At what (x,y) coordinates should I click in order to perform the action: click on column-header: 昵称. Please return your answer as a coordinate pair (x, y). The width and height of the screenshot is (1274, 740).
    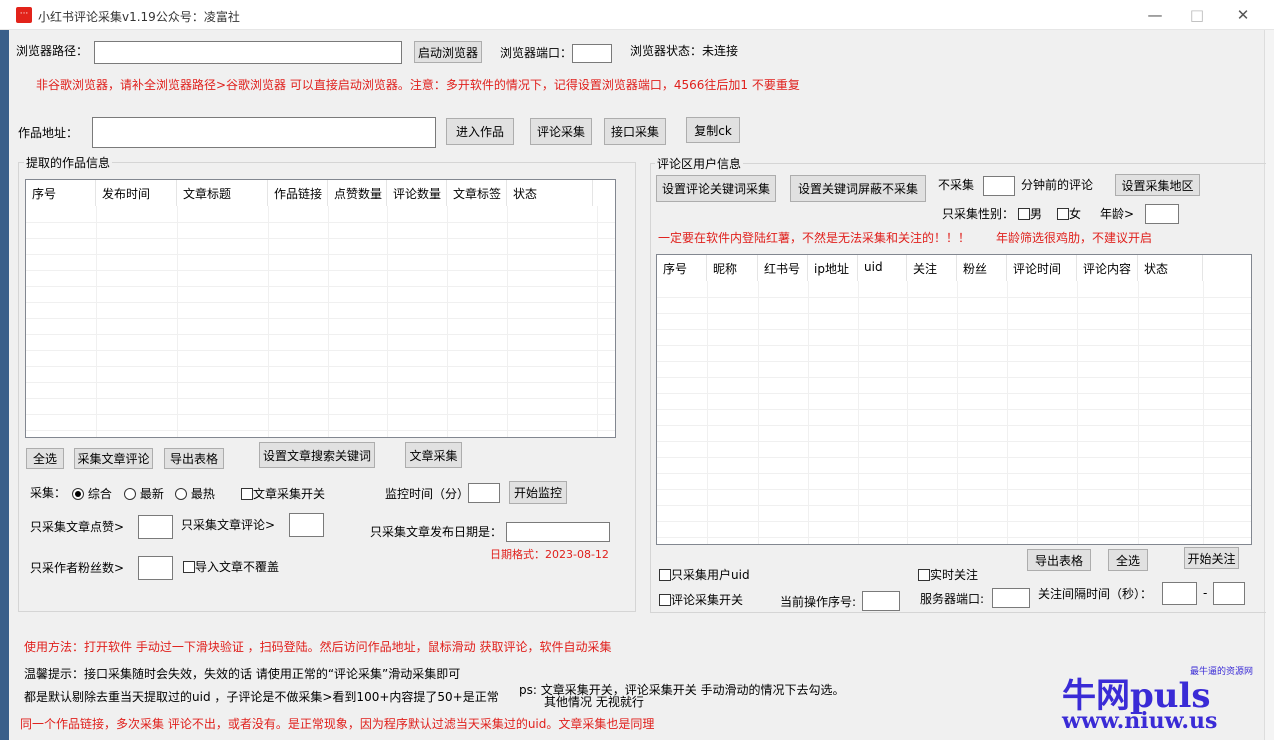
    Looking at the image, I should click on (732, 268).